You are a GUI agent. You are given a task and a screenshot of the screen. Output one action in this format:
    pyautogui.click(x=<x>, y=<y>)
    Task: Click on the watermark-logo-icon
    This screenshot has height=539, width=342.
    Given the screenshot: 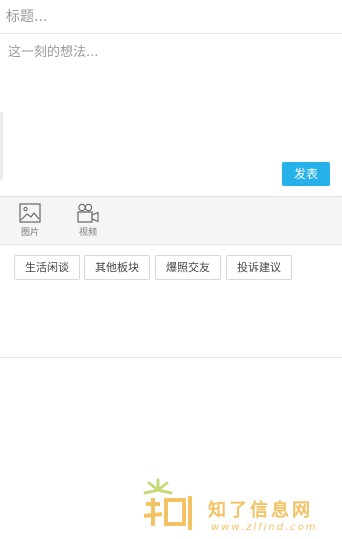 What is the action you would take?
    pyautogui.click(x=167, y=504)
    